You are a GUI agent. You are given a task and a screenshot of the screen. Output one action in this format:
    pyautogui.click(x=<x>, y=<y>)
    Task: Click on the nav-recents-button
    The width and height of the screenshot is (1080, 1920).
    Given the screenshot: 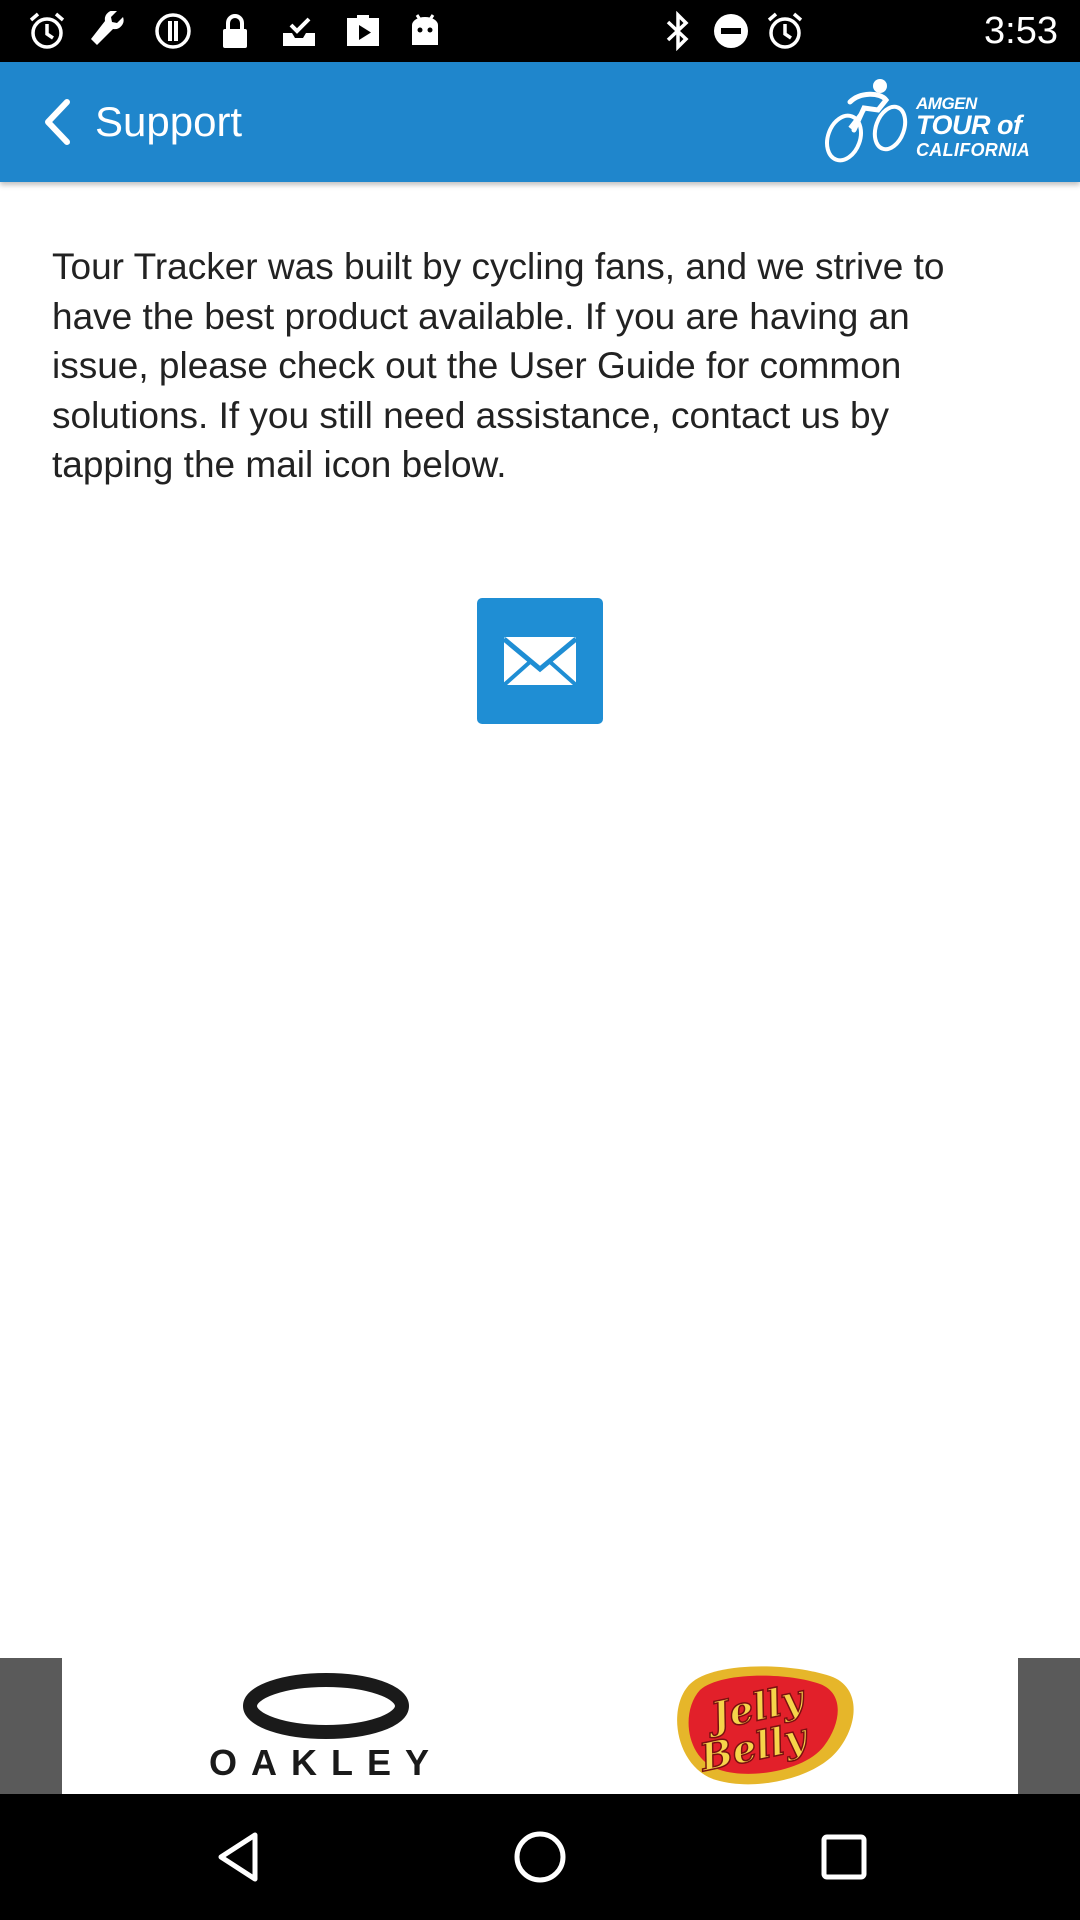 What is the action you would take?
    pyautogui.click(x=844, y=1857)
    